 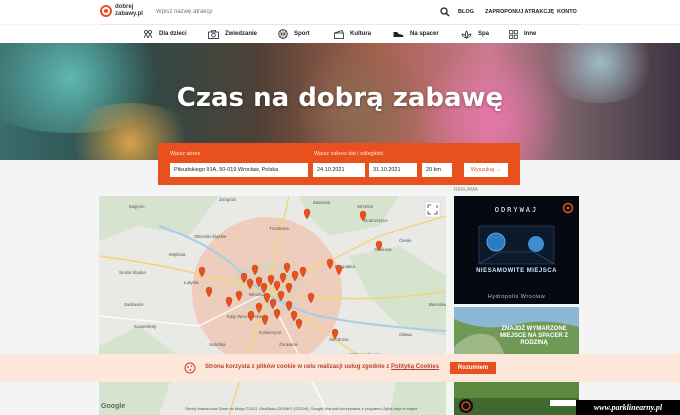 I want to click on category-label: Spa, so click(x=484, y=34).